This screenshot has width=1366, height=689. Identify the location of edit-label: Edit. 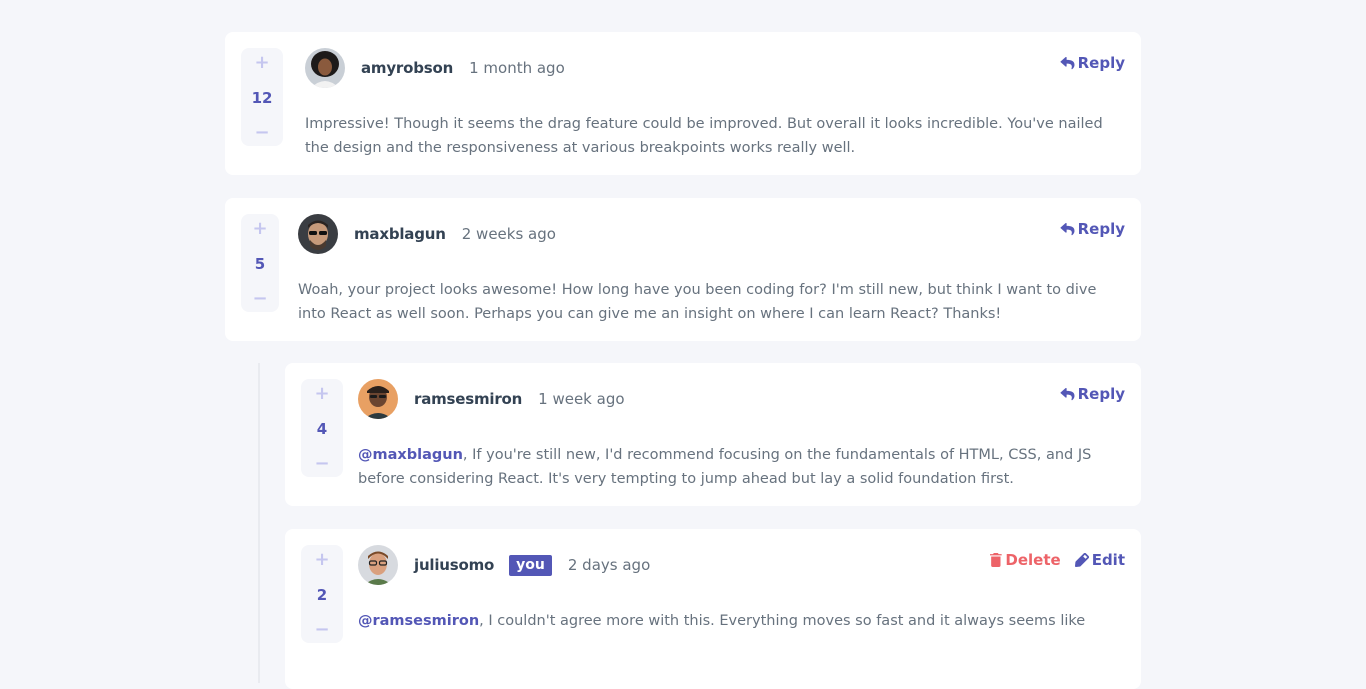
(1108, 560).